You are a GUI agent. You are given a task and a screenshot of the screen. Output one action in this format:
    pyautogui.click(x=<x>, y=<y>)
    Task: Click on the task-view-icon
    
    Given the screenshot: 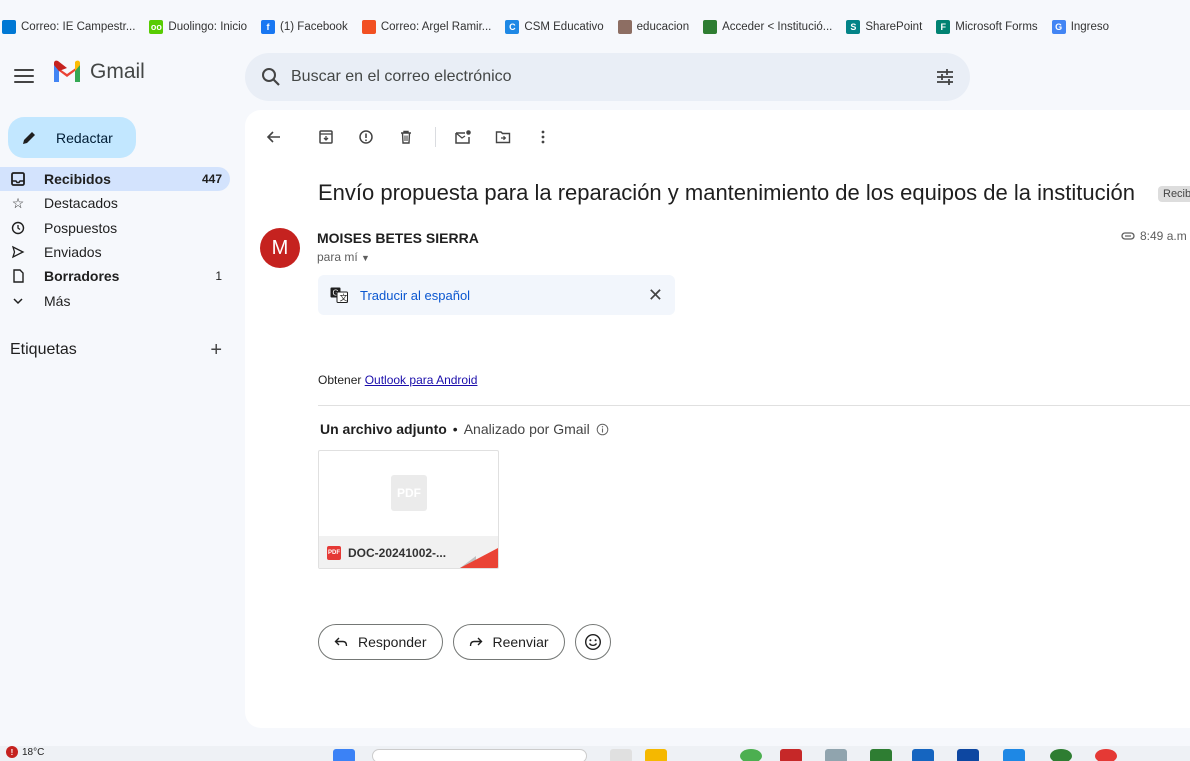 What is the action you would take?
    pyautogui.click(x=621, y=755)
    